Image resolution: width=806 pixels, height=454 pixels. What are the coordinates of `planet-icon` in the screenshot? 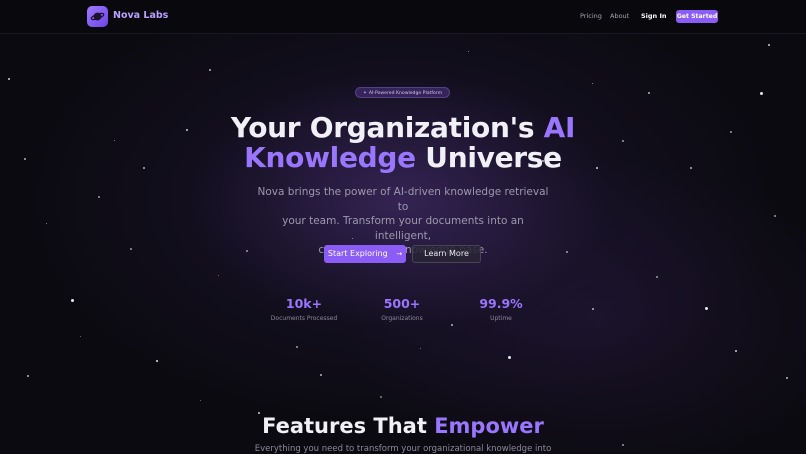 It's located at (97, 16).